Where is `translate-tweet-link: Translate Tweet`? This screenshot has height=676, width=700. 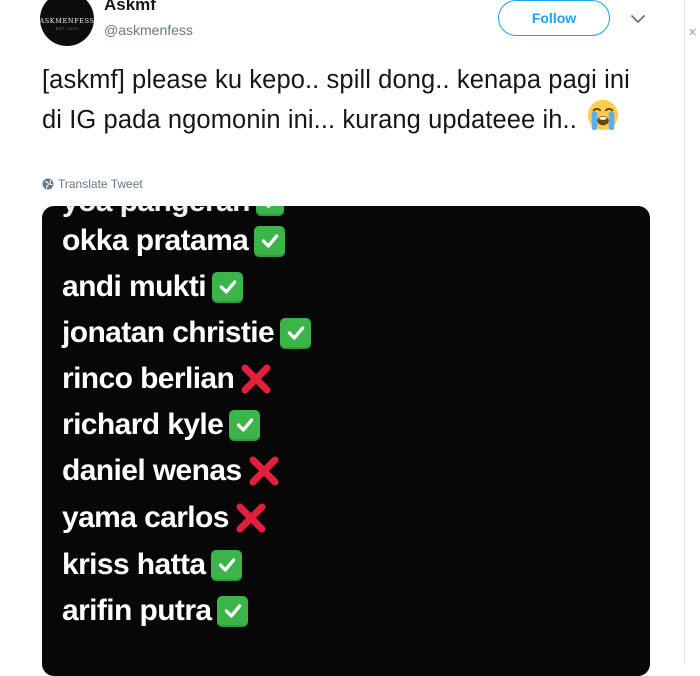
translate-tweet-link: Translate Tweet is located at coordinates (92, 184).